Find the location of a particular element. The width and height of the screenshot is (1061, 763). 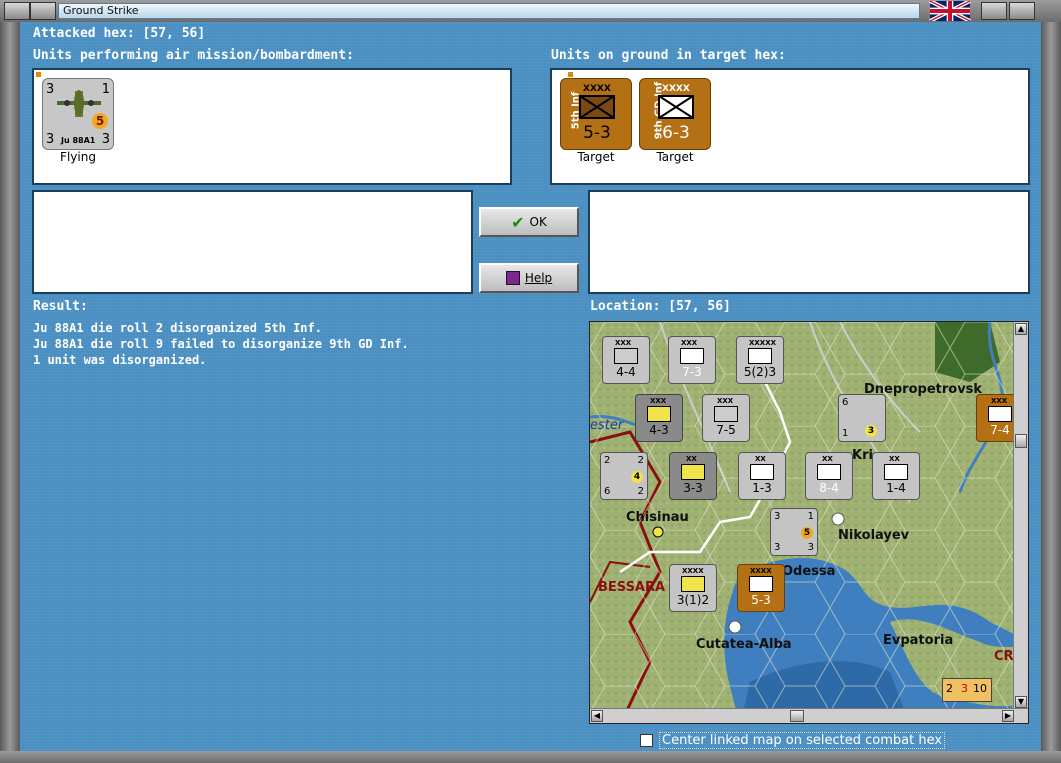

maximize-button is located at coordinates (994, 11).